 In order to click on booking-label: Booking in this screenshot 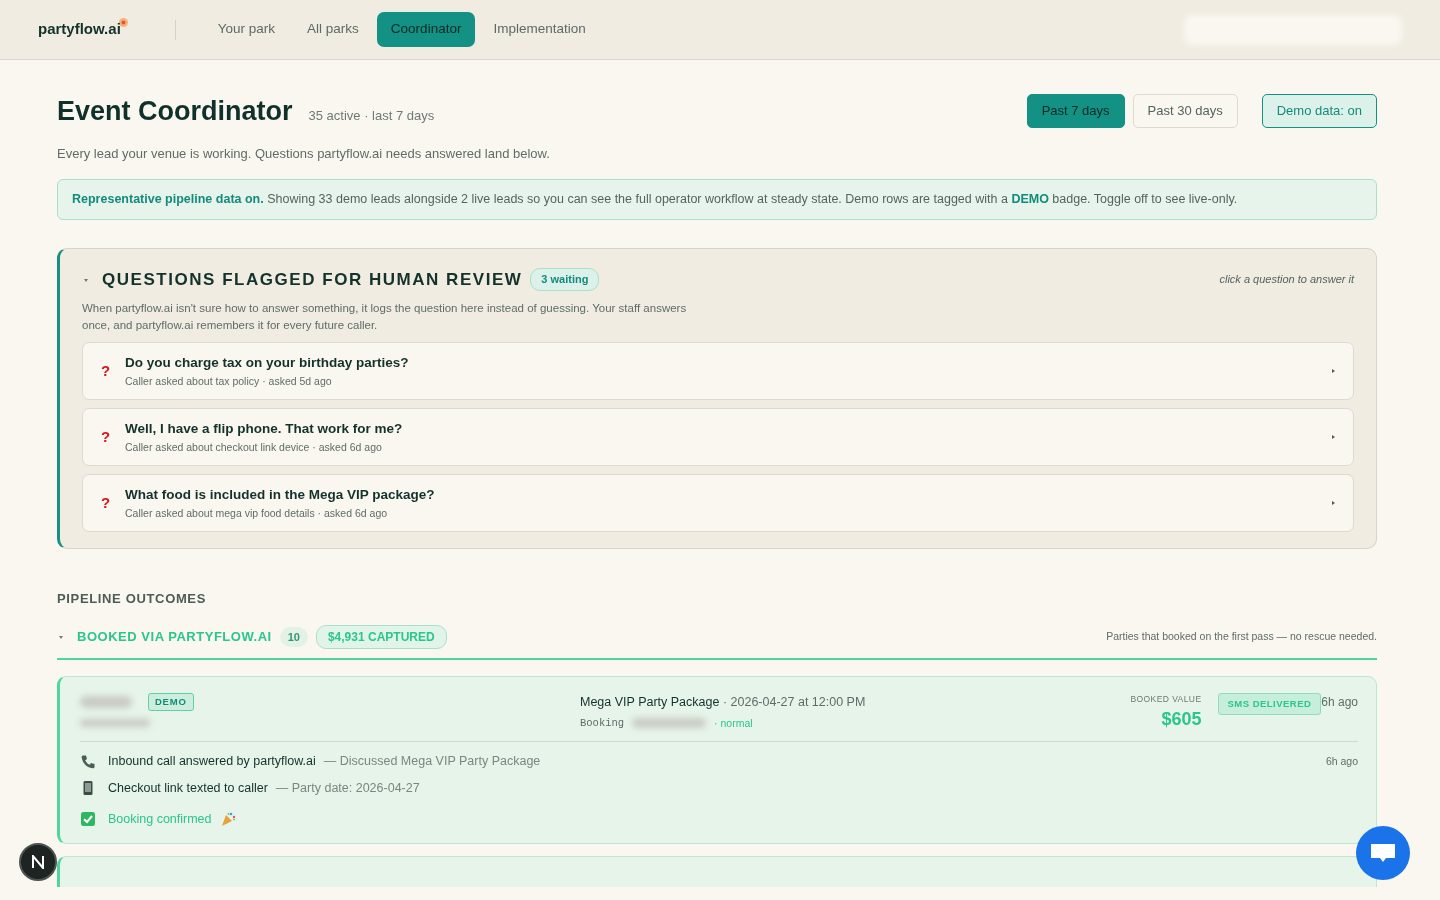, I will do `click(602, 723)`.